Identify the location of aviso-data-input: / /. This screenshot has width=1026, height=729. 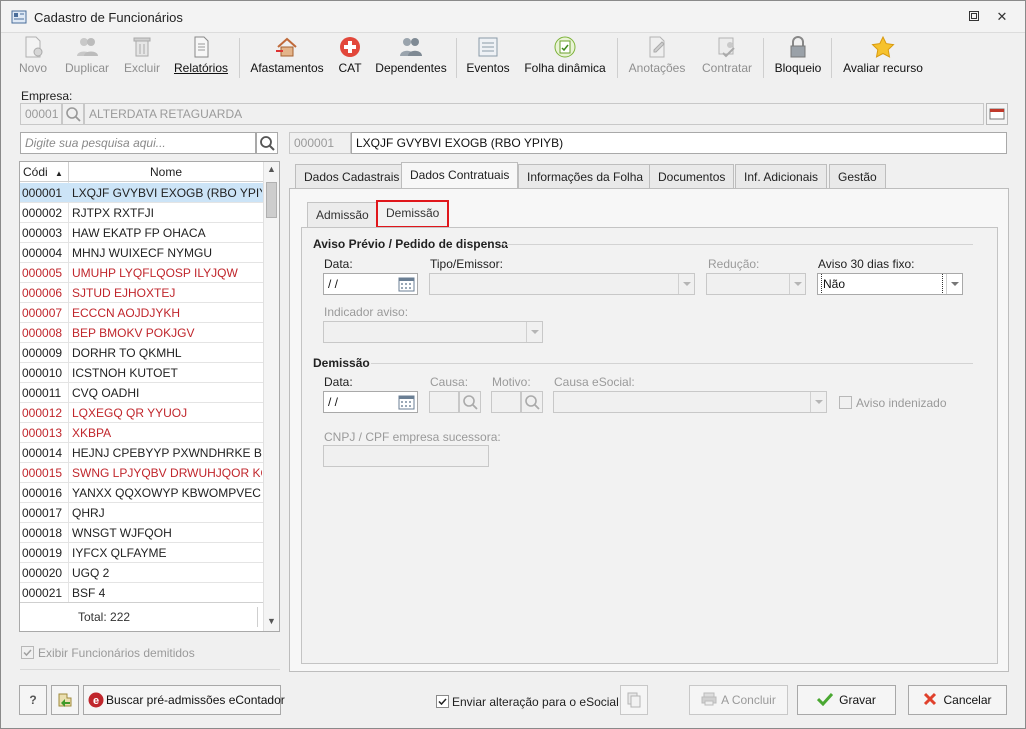
(370, 284).